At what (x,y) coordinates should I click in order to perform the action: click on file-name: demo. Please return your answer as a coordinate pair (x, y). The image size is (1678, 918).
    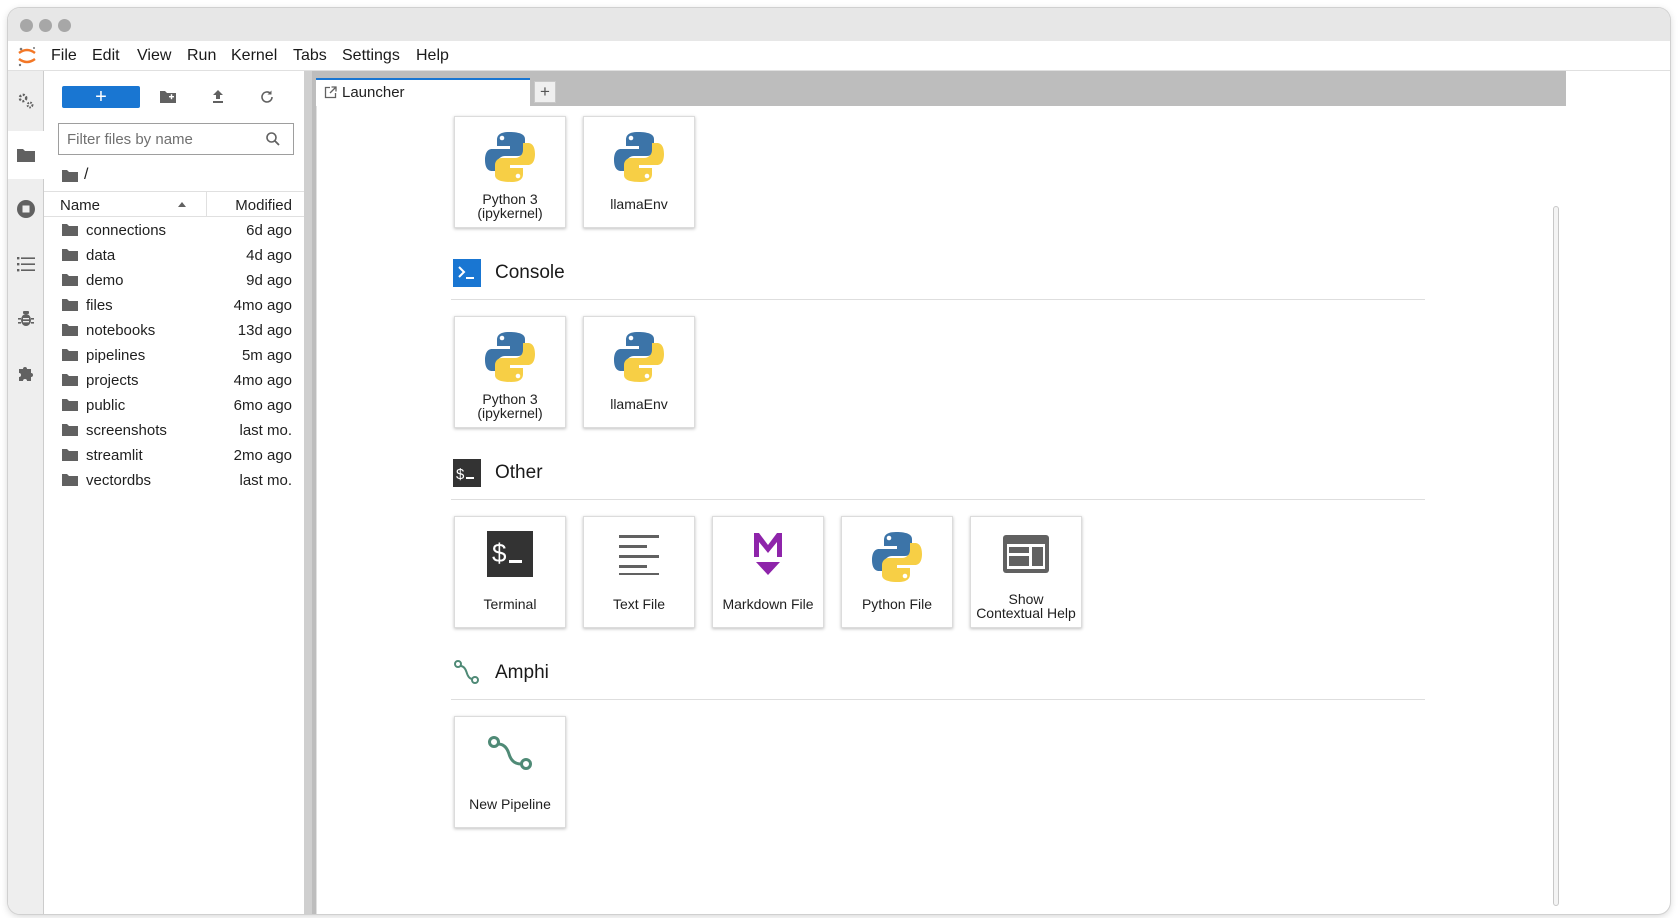
    Looking at the image, I should click on (105, 280).